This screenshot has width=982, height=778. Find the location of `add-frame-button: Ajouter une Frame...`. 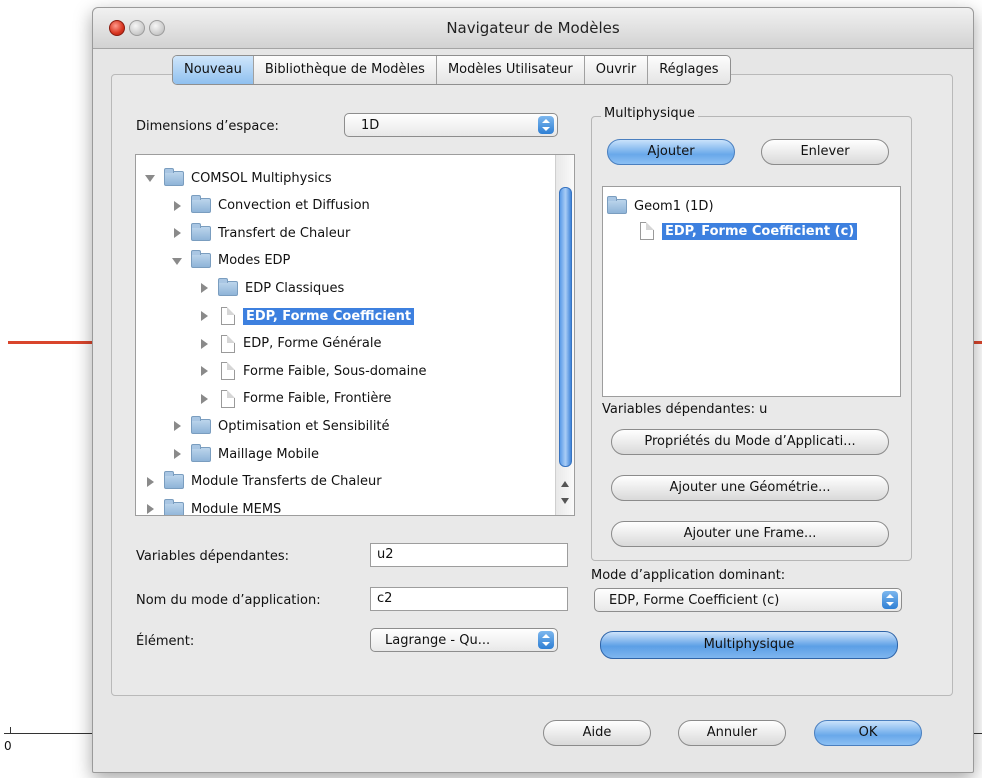

add-frame-button: Ajouter une Frame... is located at coordinates (750, 534).